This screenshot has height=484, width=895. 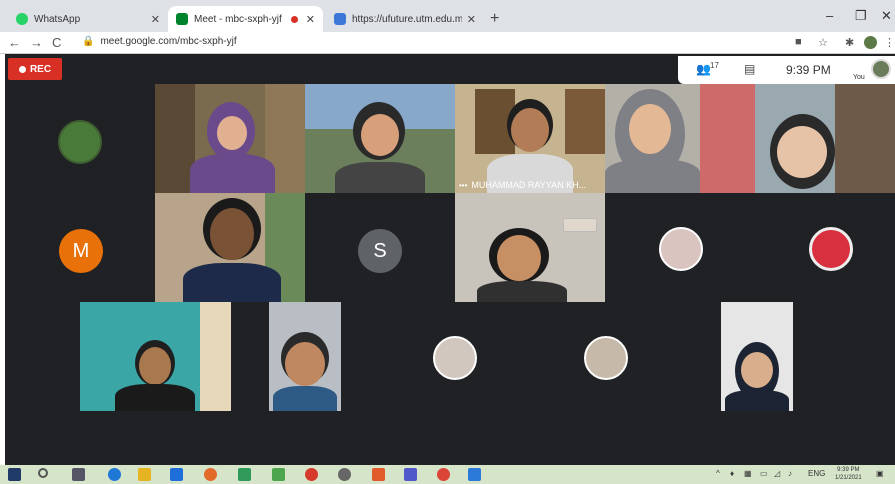 What do you see at coordinates (823, 42) in the screenshot?
I see `star-icon: ☆` at bounding box center [823, 42].